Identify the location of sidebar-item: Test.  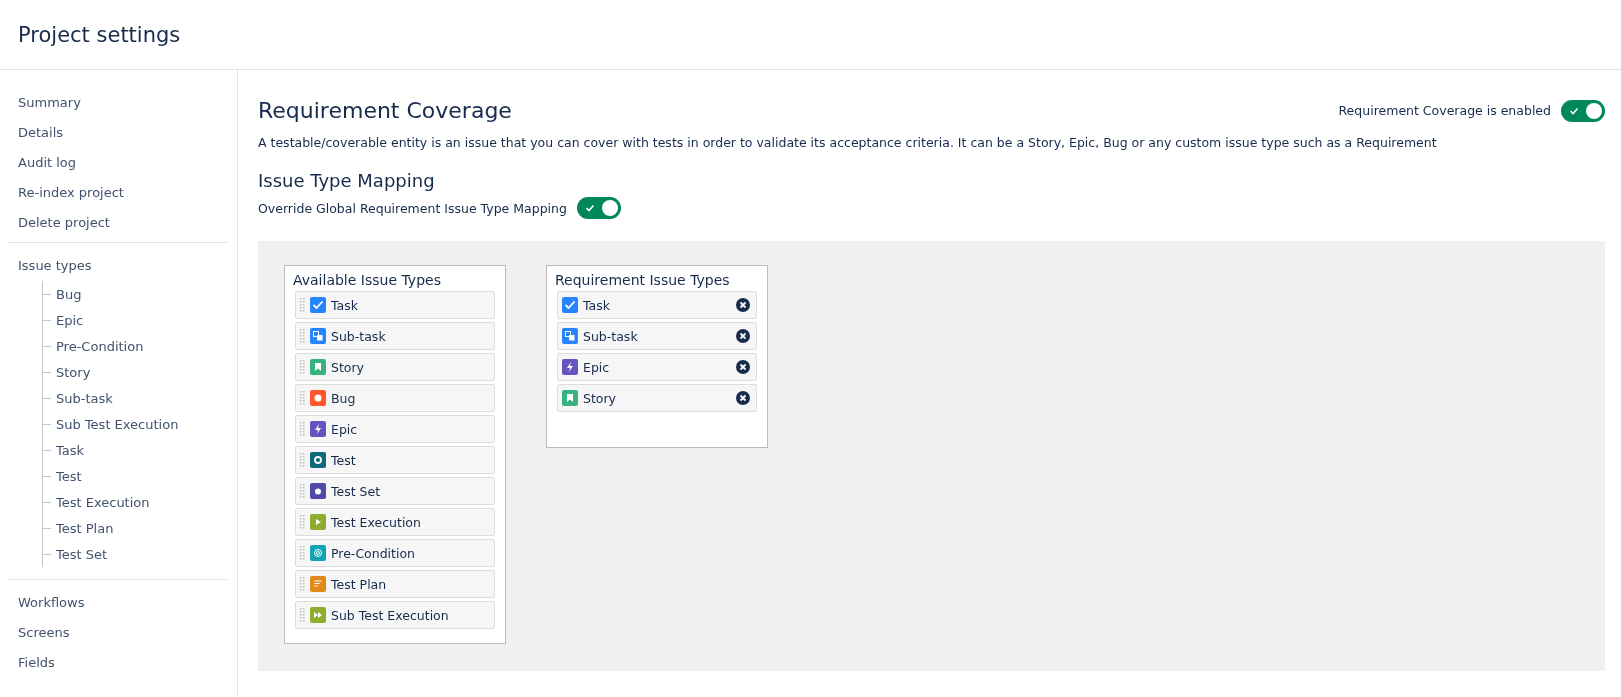
(69, 476).